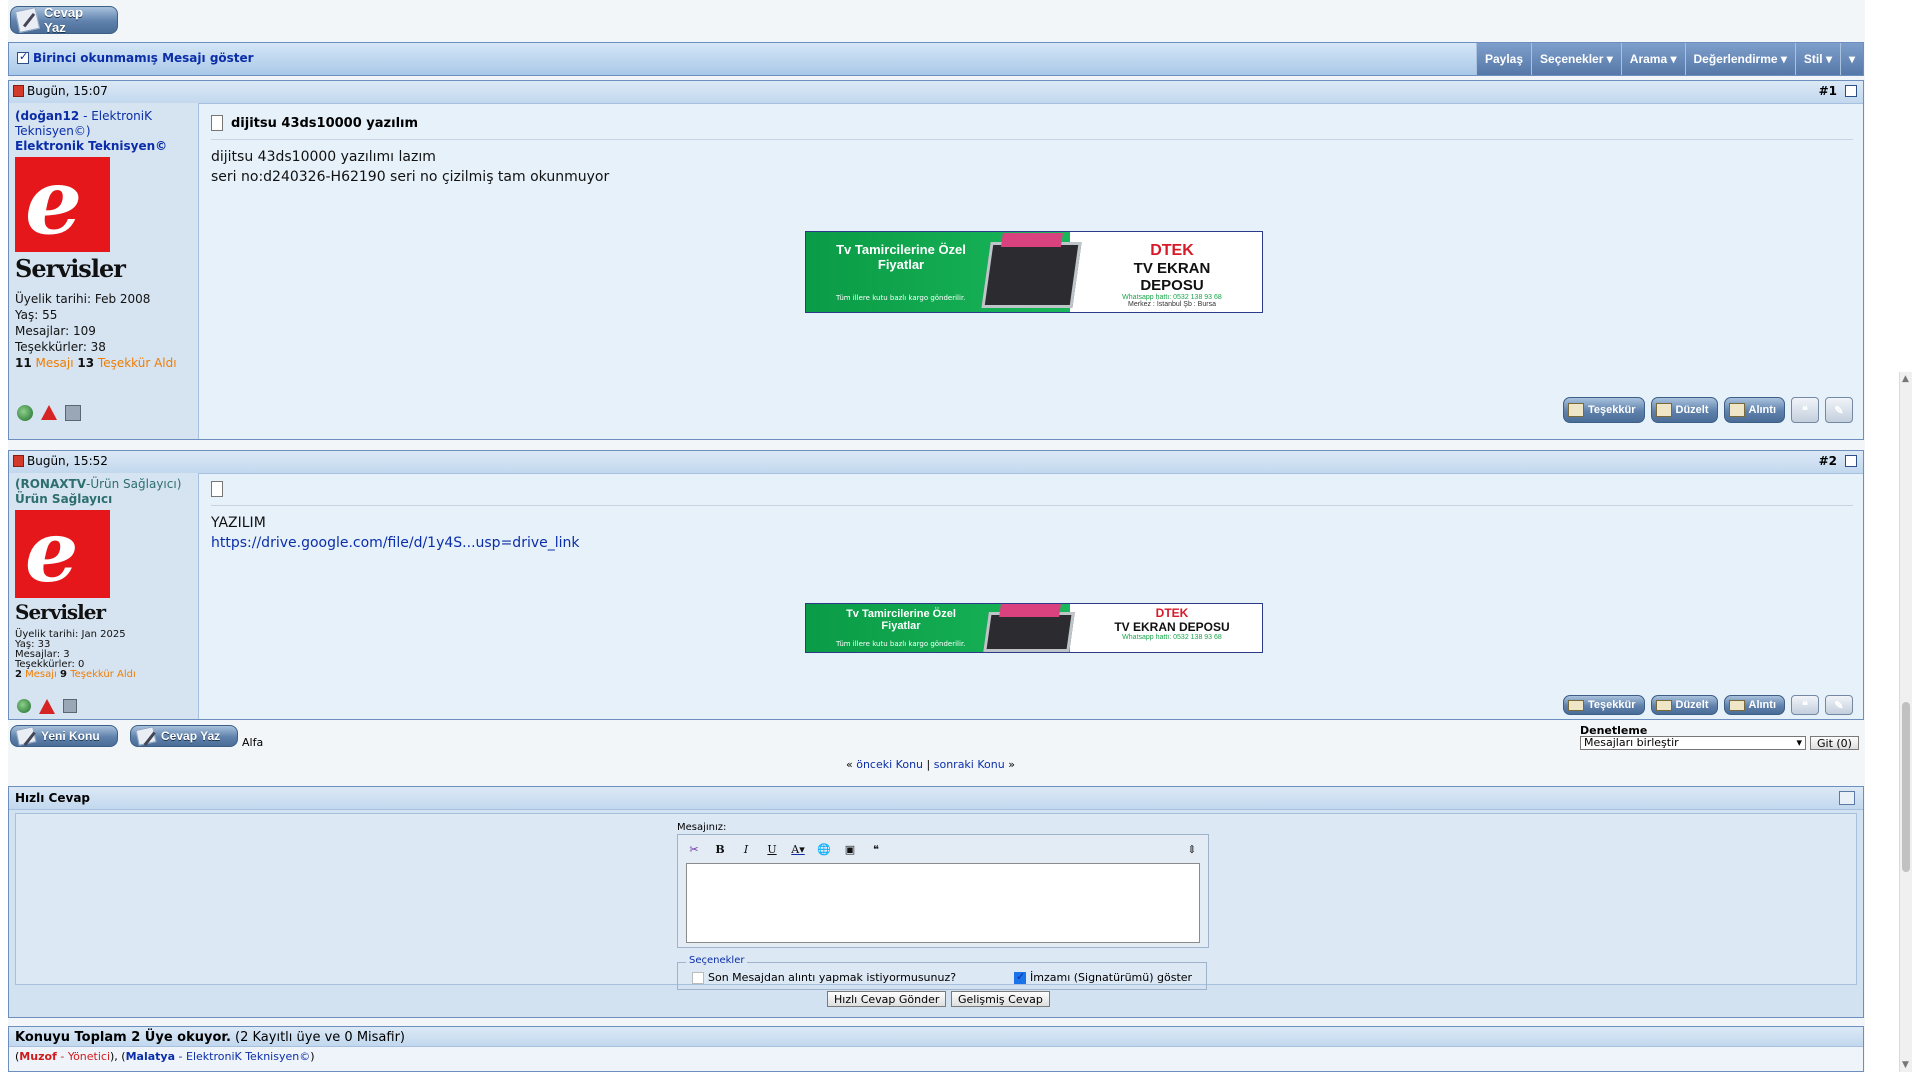 The height and width of the screenshot is (1080, 1920). Describe the element at coordinates (1020, 977) in the screenshot. I see `signature-checkbox` at that location.